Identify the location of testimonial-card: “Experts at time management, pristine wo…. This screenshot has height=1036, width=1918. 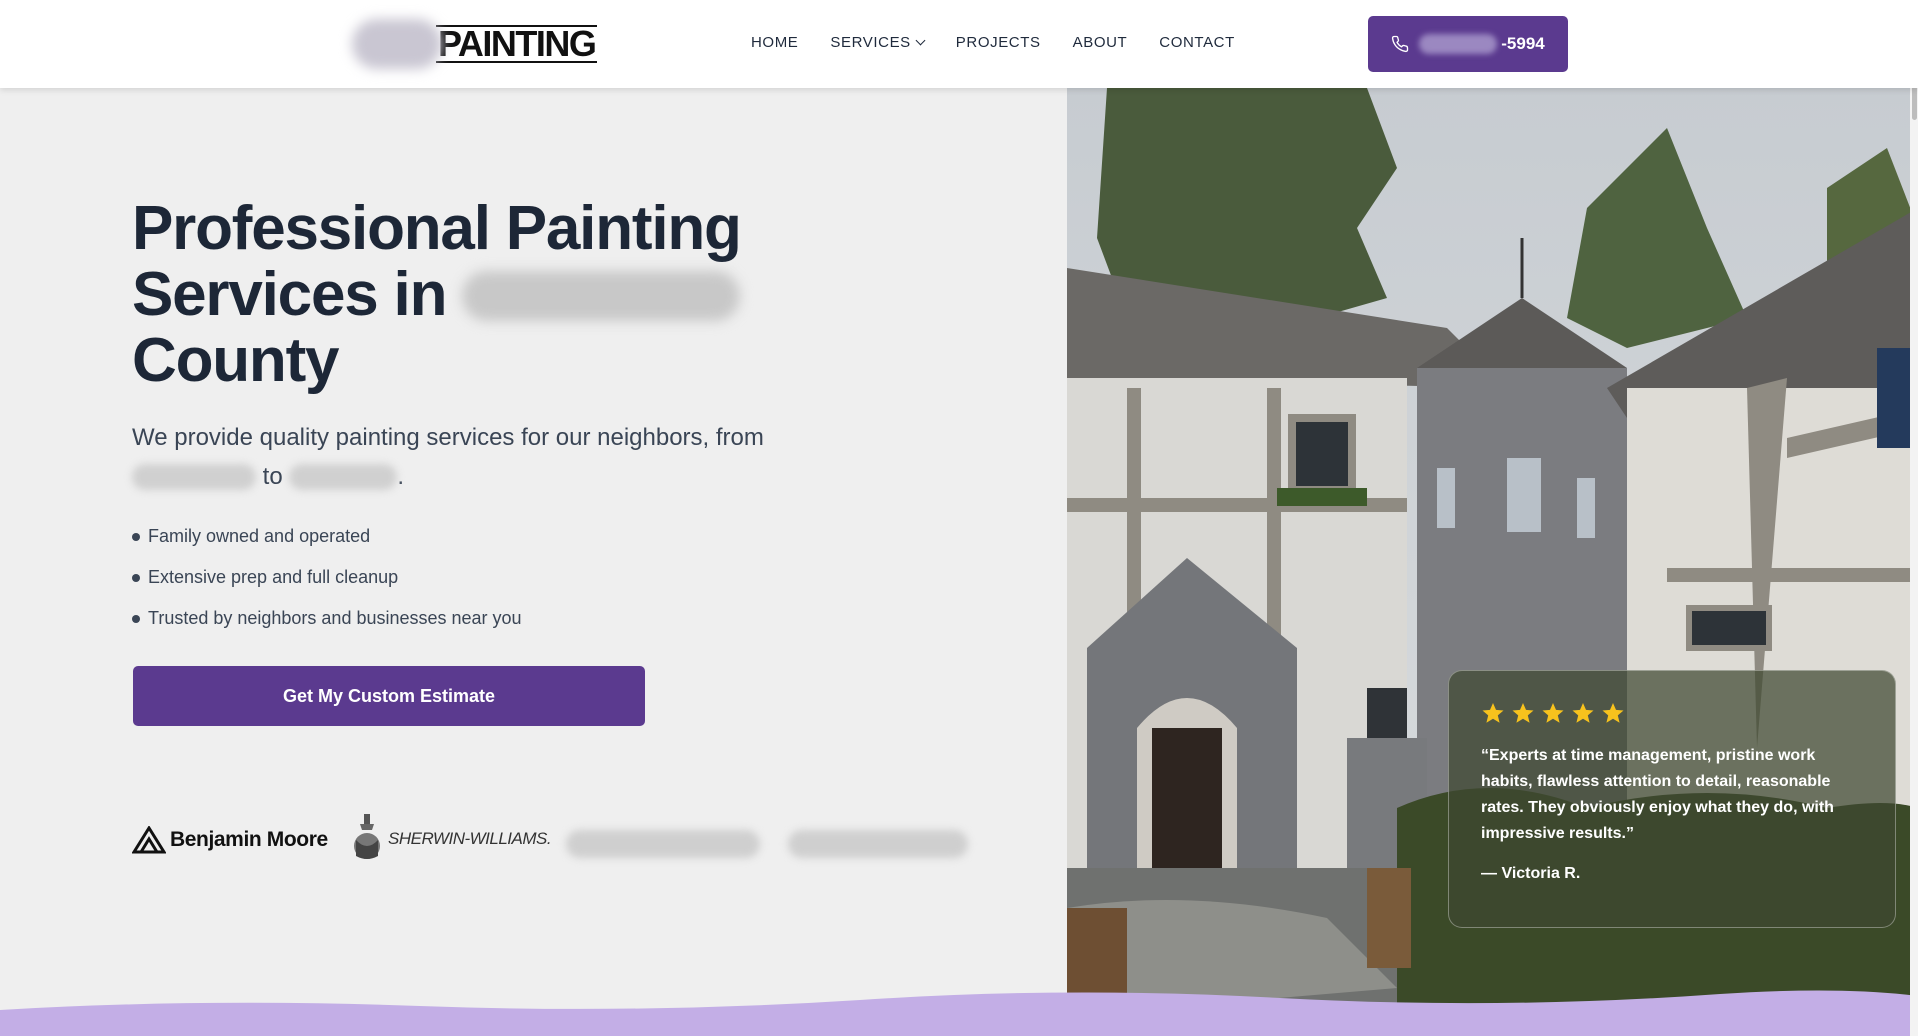
(1672, 799).